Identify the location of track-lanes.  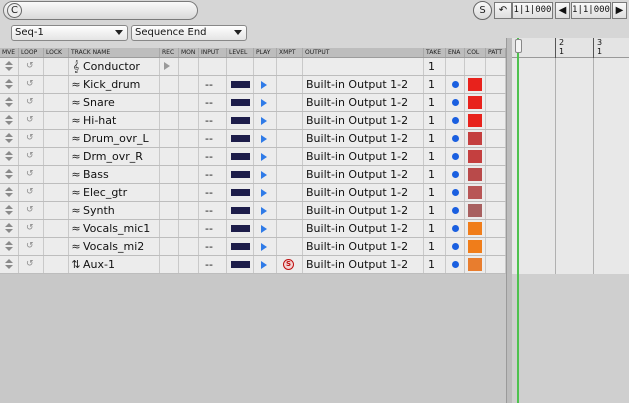
(570, 166).